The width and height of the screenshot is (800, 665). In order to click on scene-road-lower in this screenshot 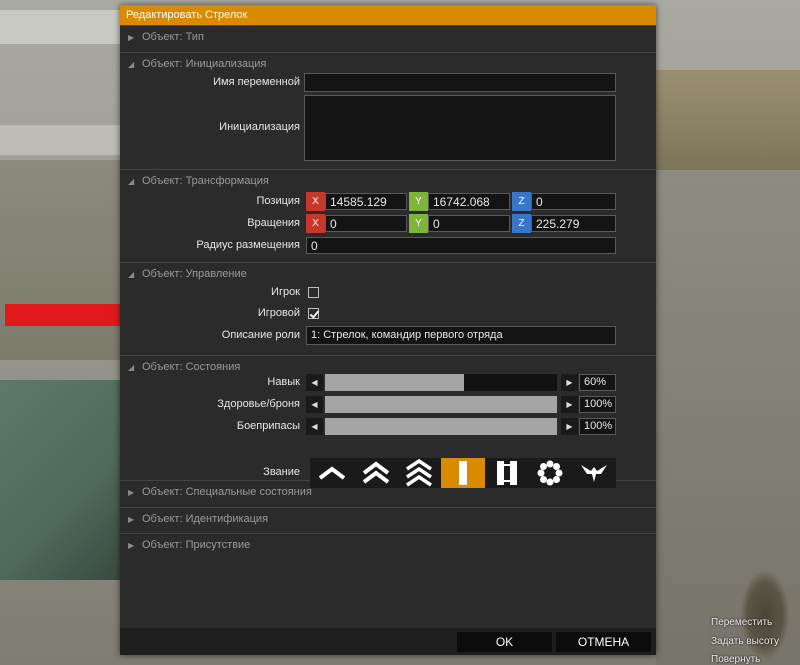, I will do `click(62, 140)`.